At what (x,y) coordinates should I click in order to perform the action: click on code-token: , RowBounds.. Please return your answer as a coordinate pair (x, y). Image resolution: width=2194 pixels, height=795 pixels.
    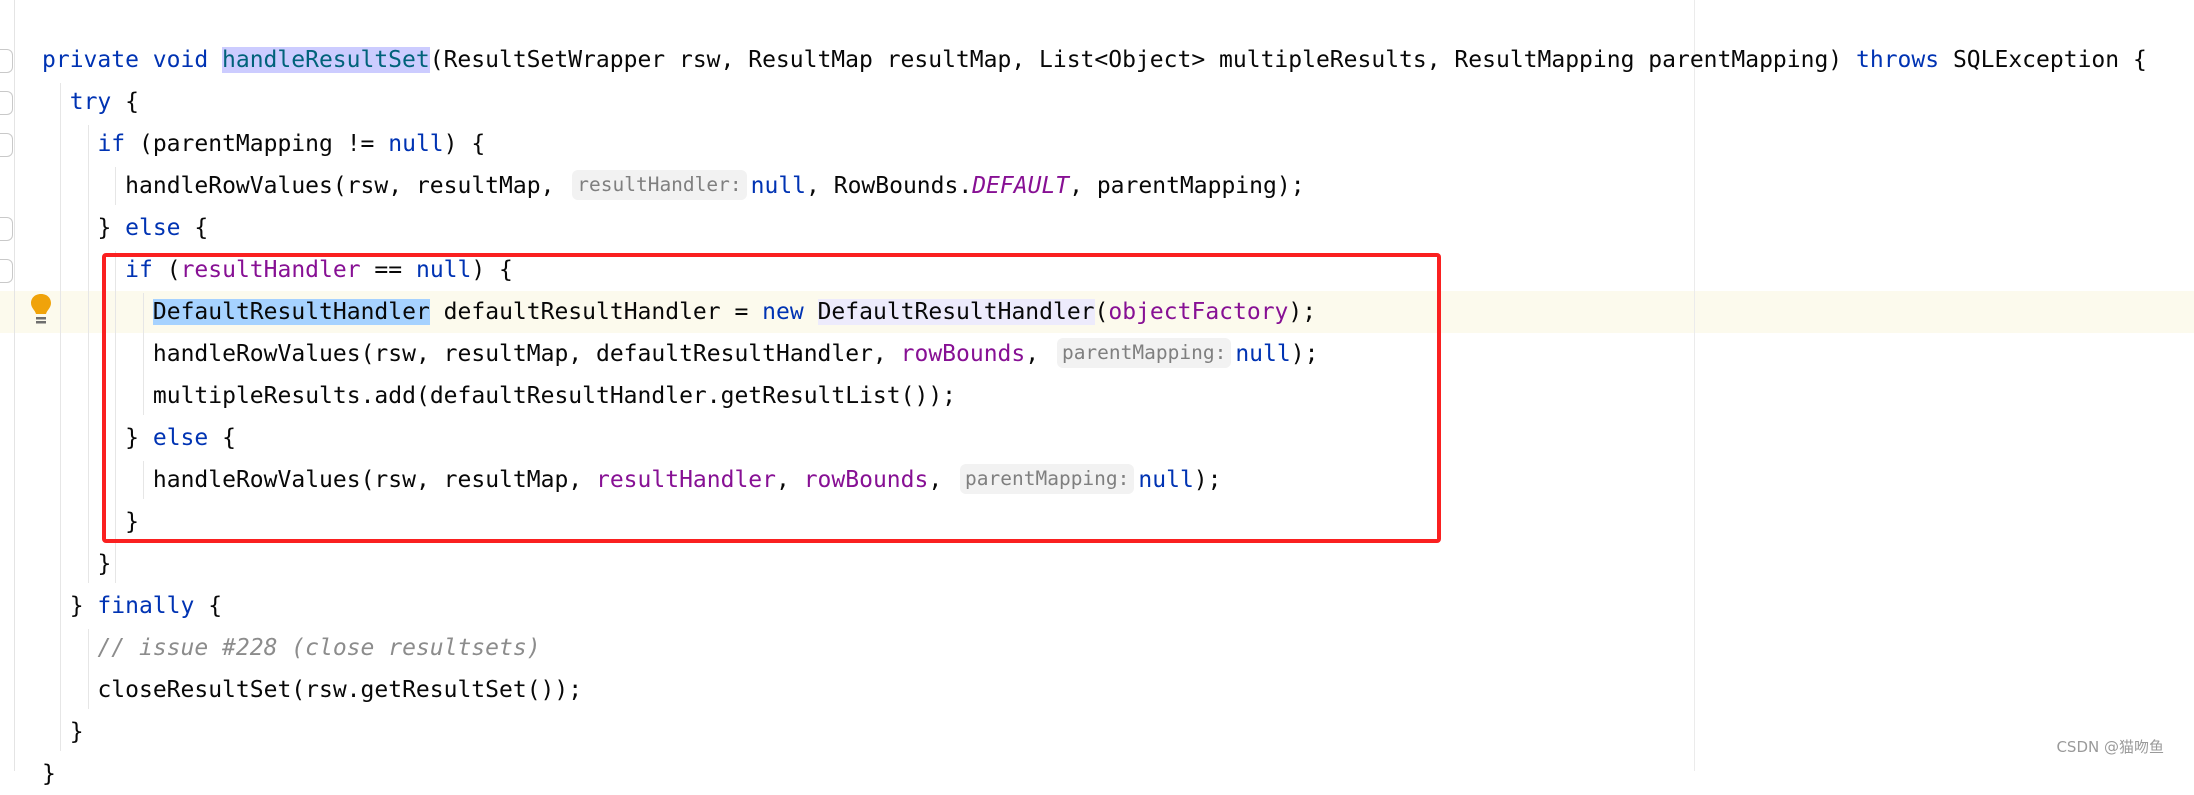
    Looking at the image, I should click on (889, 186).